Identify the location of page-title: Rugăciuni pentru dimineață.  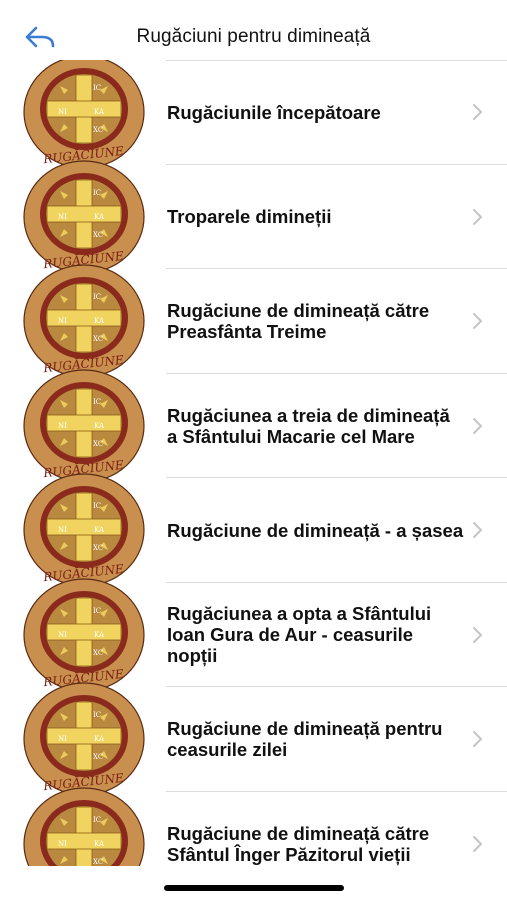
(253, 36).